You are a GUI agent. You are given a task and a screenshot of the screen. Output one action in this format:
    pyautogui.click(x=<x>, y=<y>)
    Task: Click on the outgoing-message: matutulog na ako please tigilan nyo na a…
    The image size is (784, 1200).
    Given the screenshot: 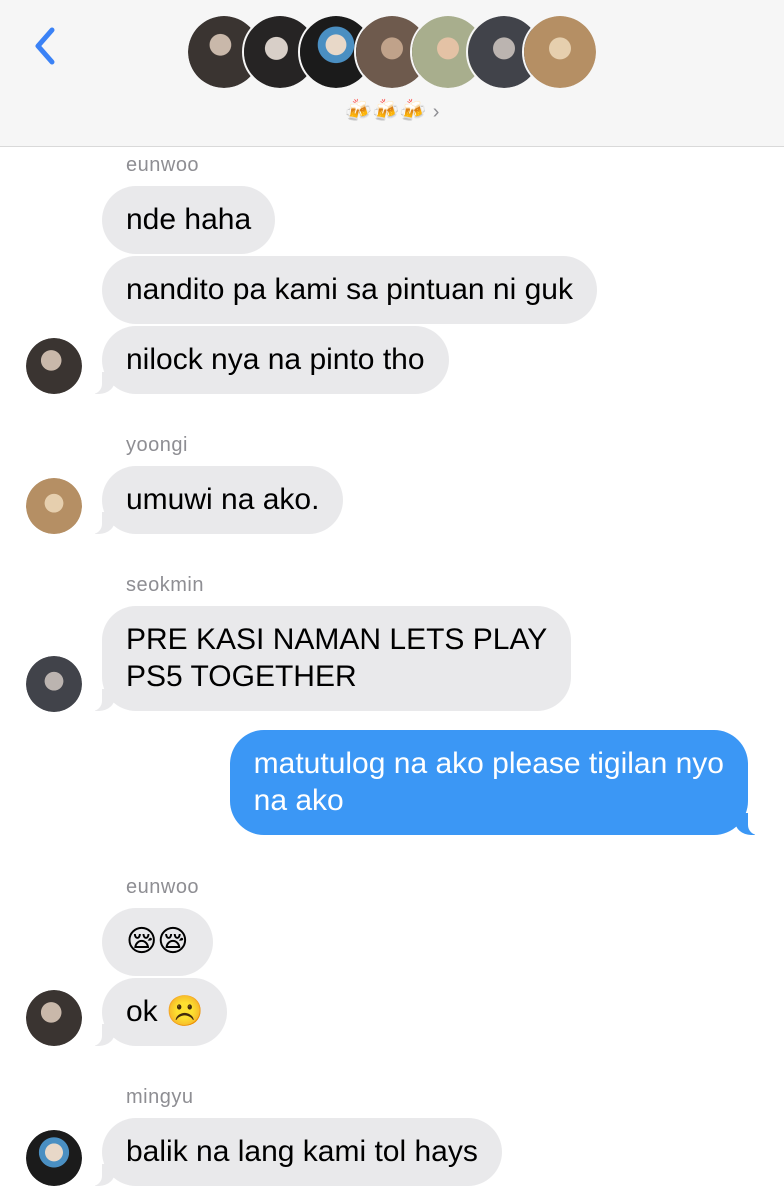 What is the action you would take?
    pyautogui.click(x=502, y=782)
    